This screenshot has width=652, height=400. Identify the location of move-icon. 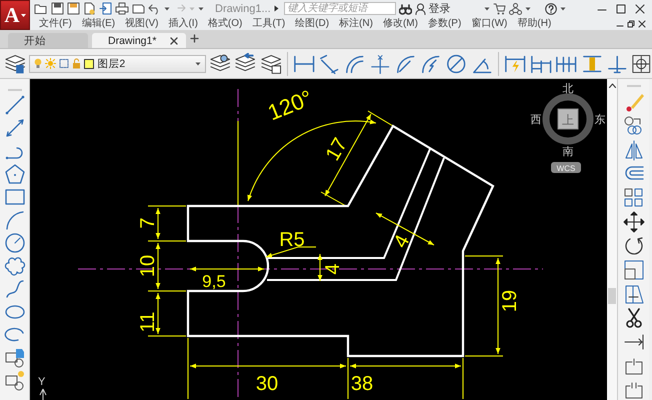
(633, 222).